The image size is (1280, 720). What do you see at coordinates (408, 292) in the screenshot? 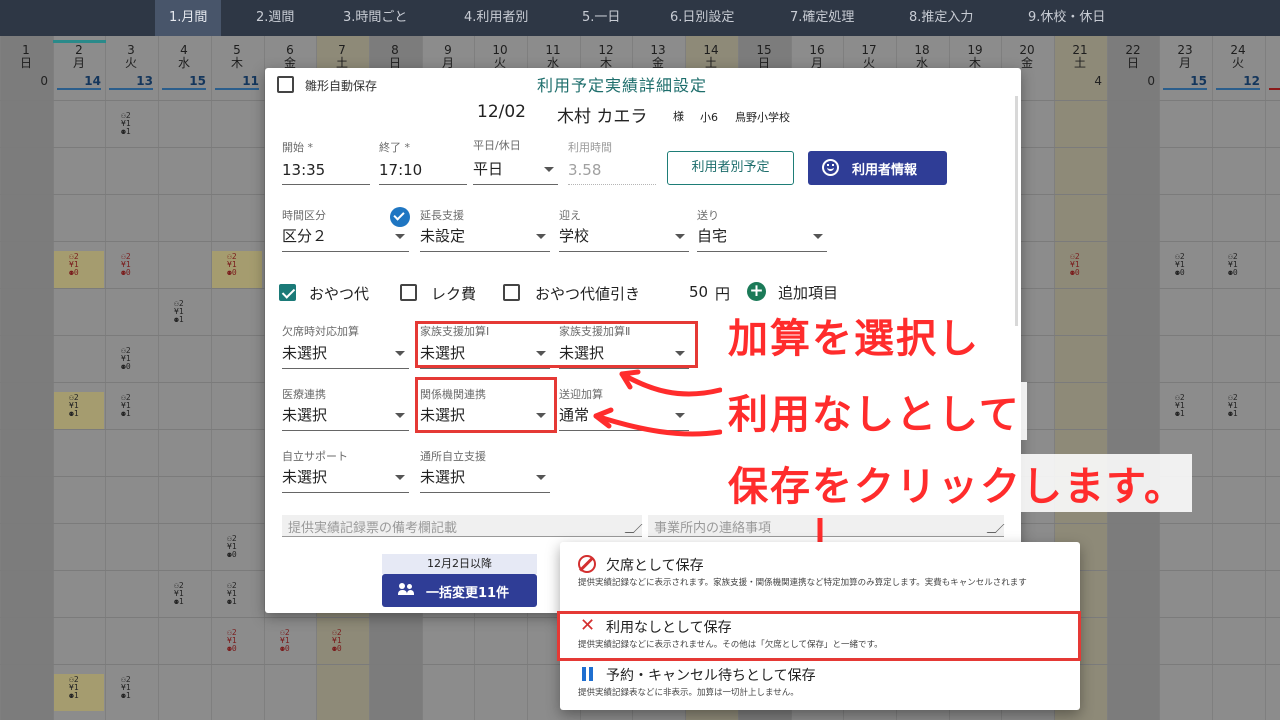
I see `recreation-fee-checkbox` at bounding box center [408, 292].